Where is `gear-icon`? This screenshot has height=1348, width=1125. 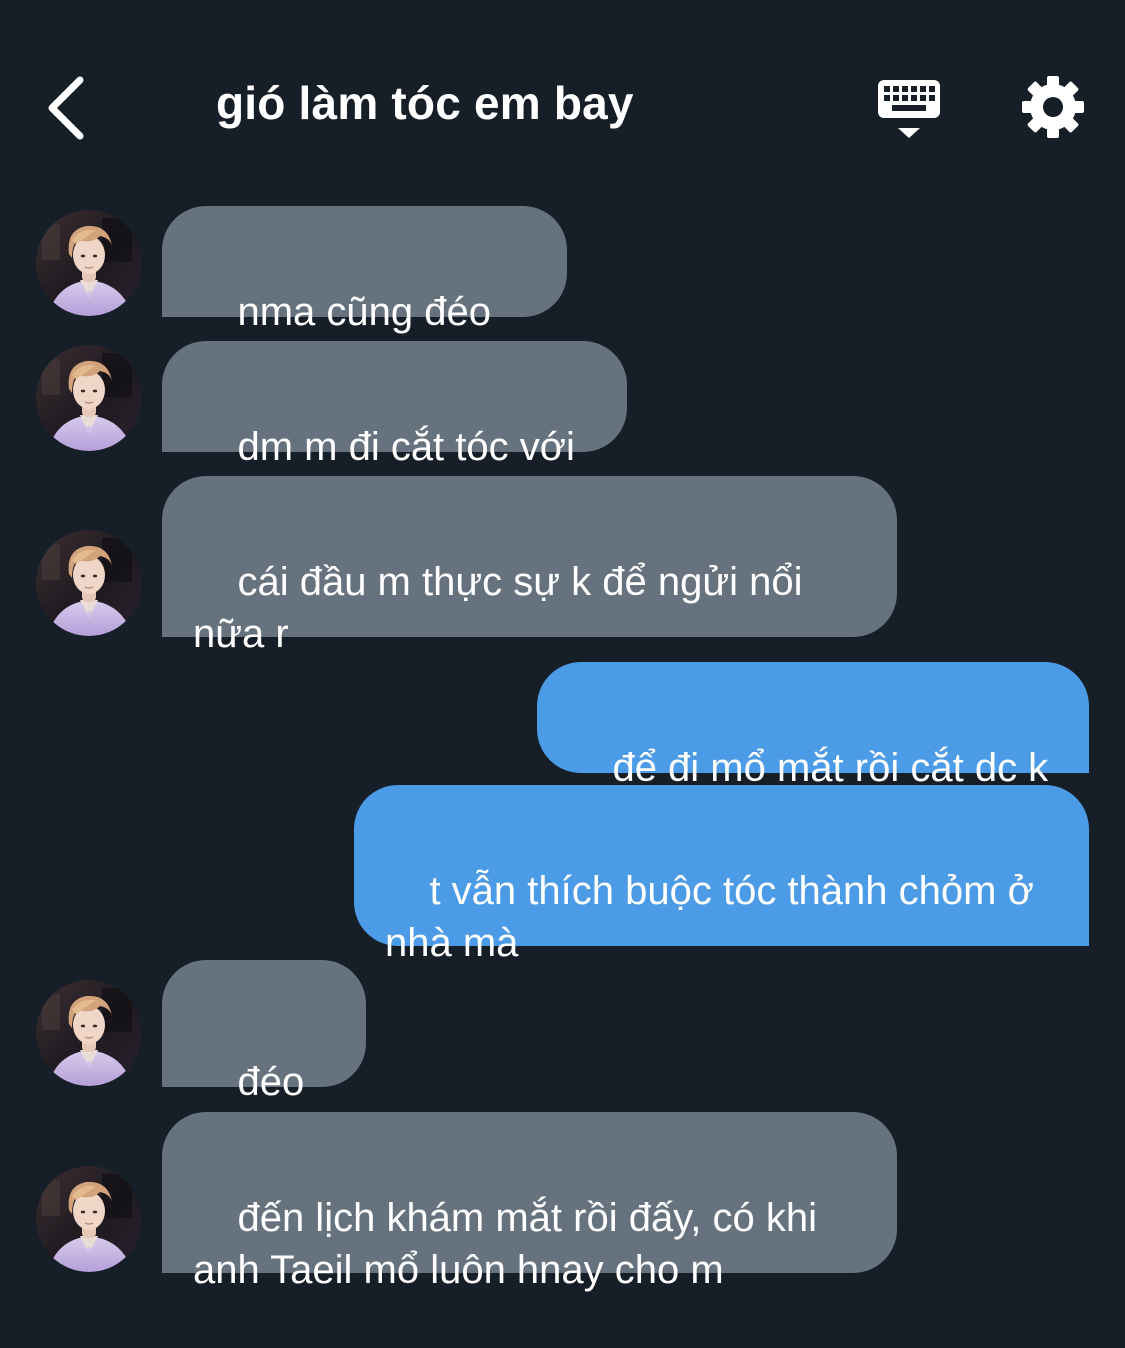
gear-icon is located at coordinates (1053, 107).